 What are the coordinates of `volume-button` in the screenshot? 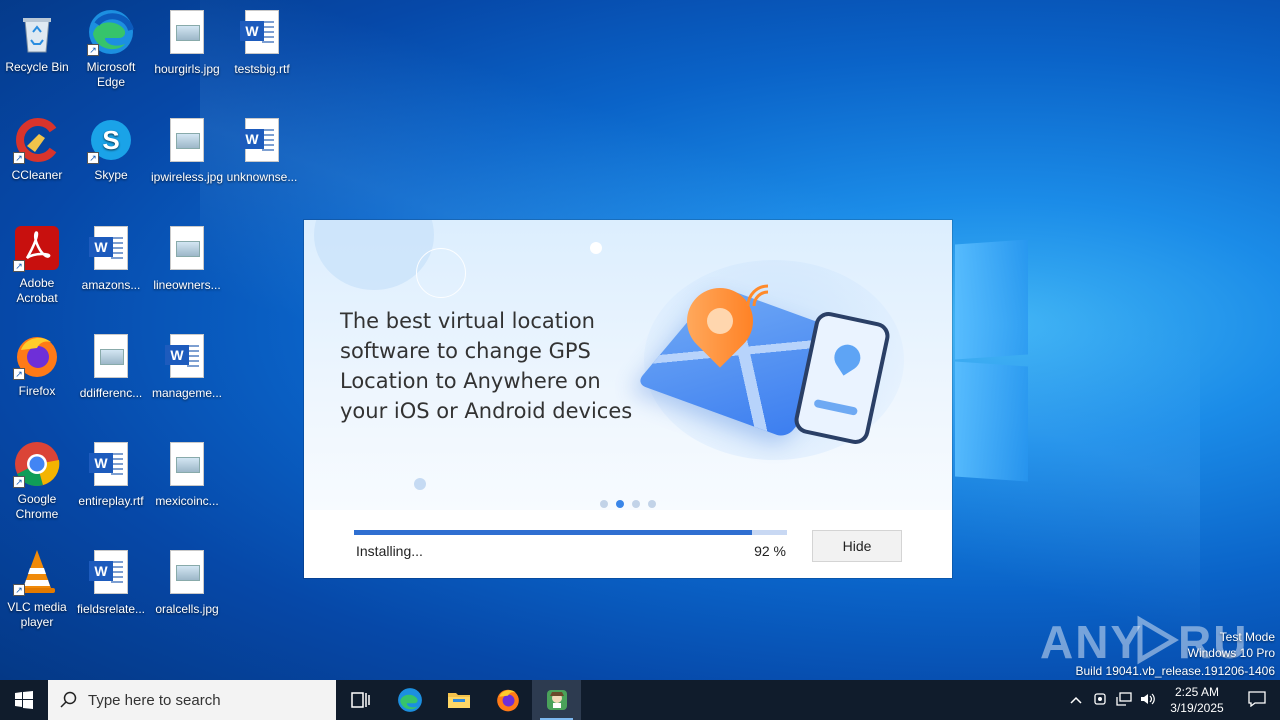 It's located at (1148, 700).